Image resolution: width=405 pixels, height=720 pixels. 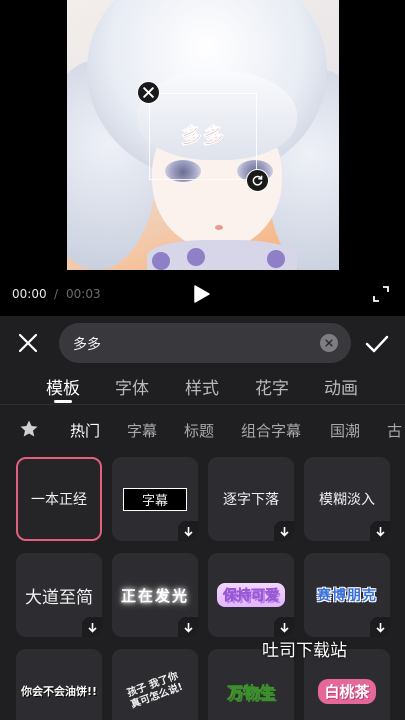 What do you see at coordinates (83, 294) in the screenshot?
I see `total-time: 00:03` at bounding box center [83, 294].